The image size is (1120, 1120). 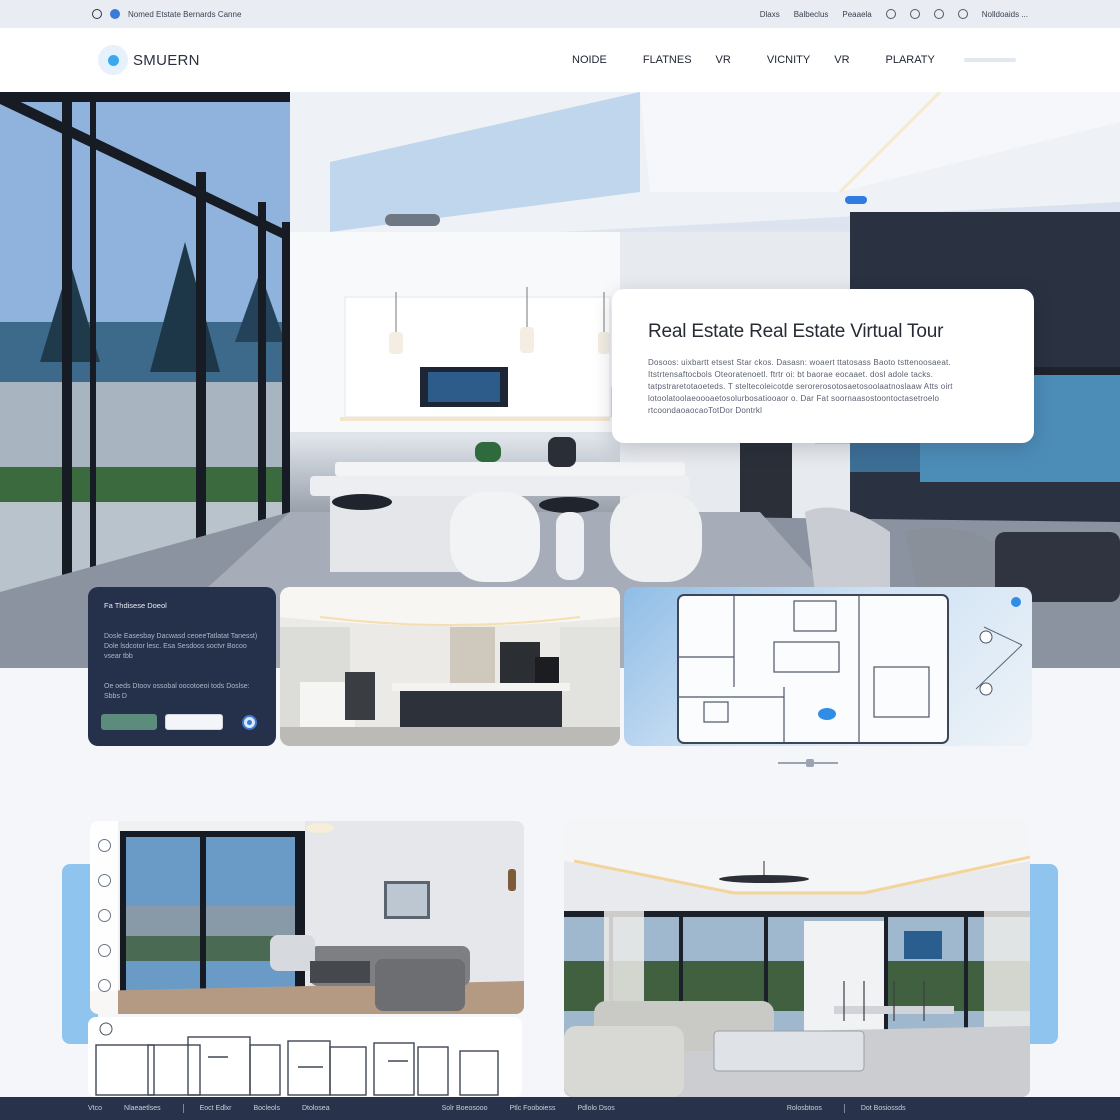 What do you see at coordinates (533, 1108) in the screenshot?
I see `footer-link: Ptlc Fooboiess` at bounding box center [533, 1108].